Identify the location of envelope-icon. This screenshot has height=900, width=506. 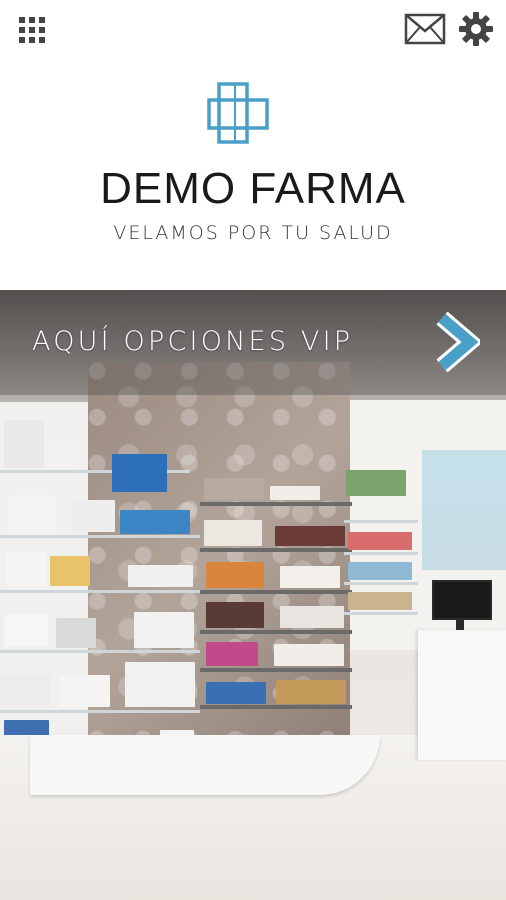
(425, 29).